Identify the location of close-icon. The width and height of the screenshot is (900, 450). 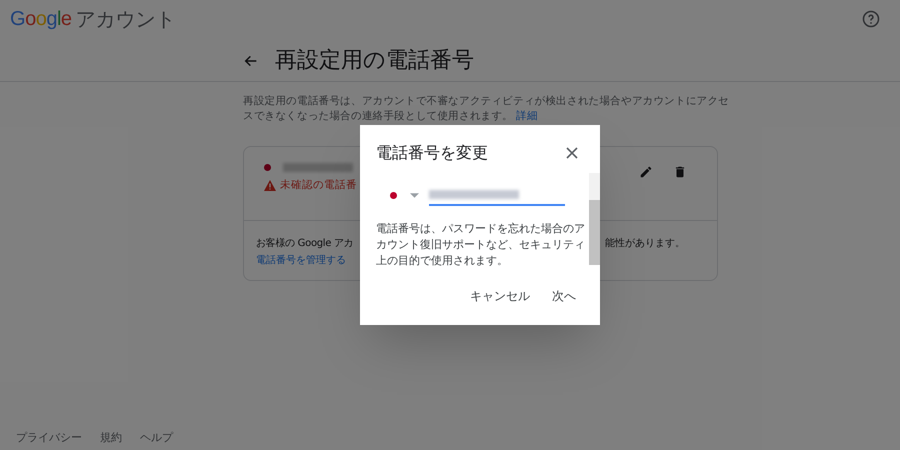
(572, 153).